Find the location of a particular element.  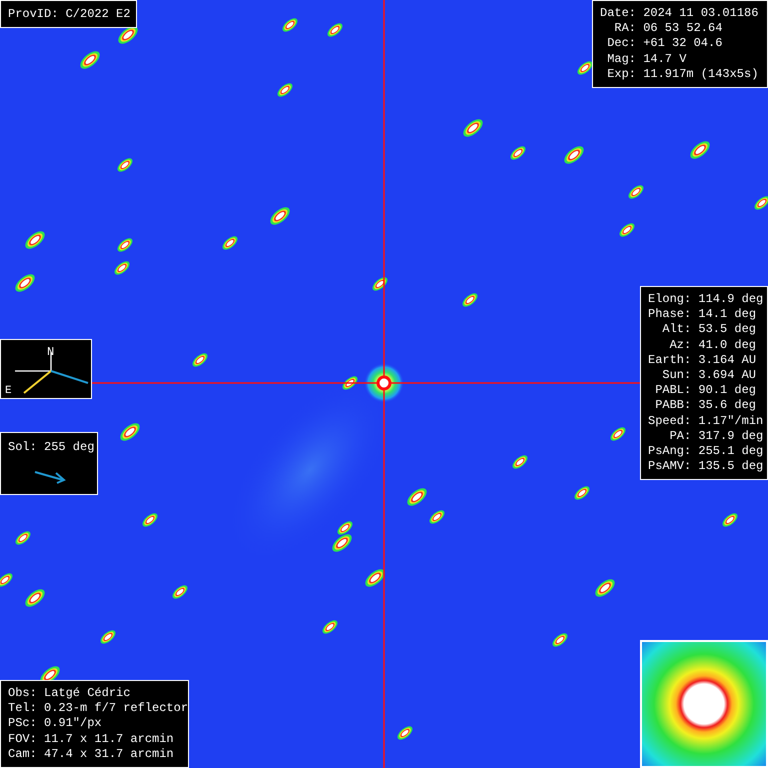

info-line: Obs: Latgé Cédric is located at coordinates (69, 694).